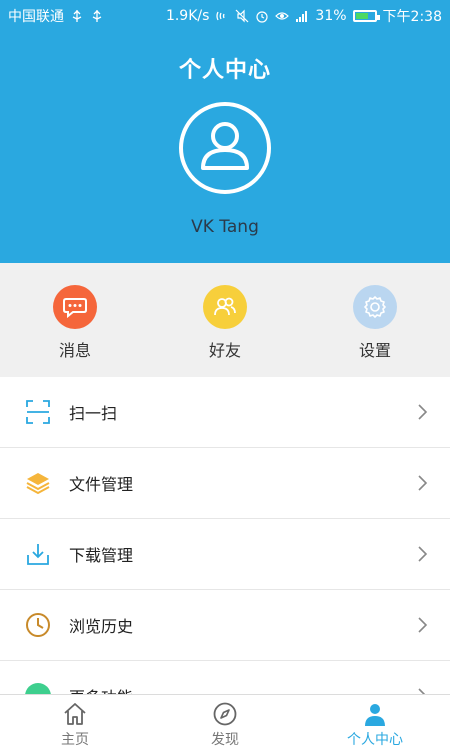 This screenshot has height=754, width=450. What do you see at coordinates (38, 412) in the screenshot?
I see `scan-icon` at bounding box center [38, 412].